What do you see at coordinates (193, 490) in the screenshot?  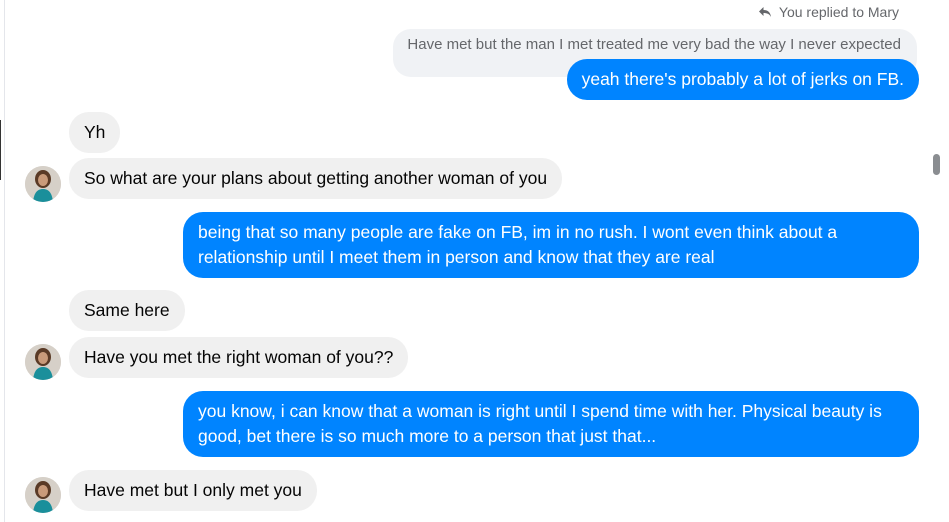 I see `message-bubble-incoming: Have met but I only met you` at bounding box center [193, 490].